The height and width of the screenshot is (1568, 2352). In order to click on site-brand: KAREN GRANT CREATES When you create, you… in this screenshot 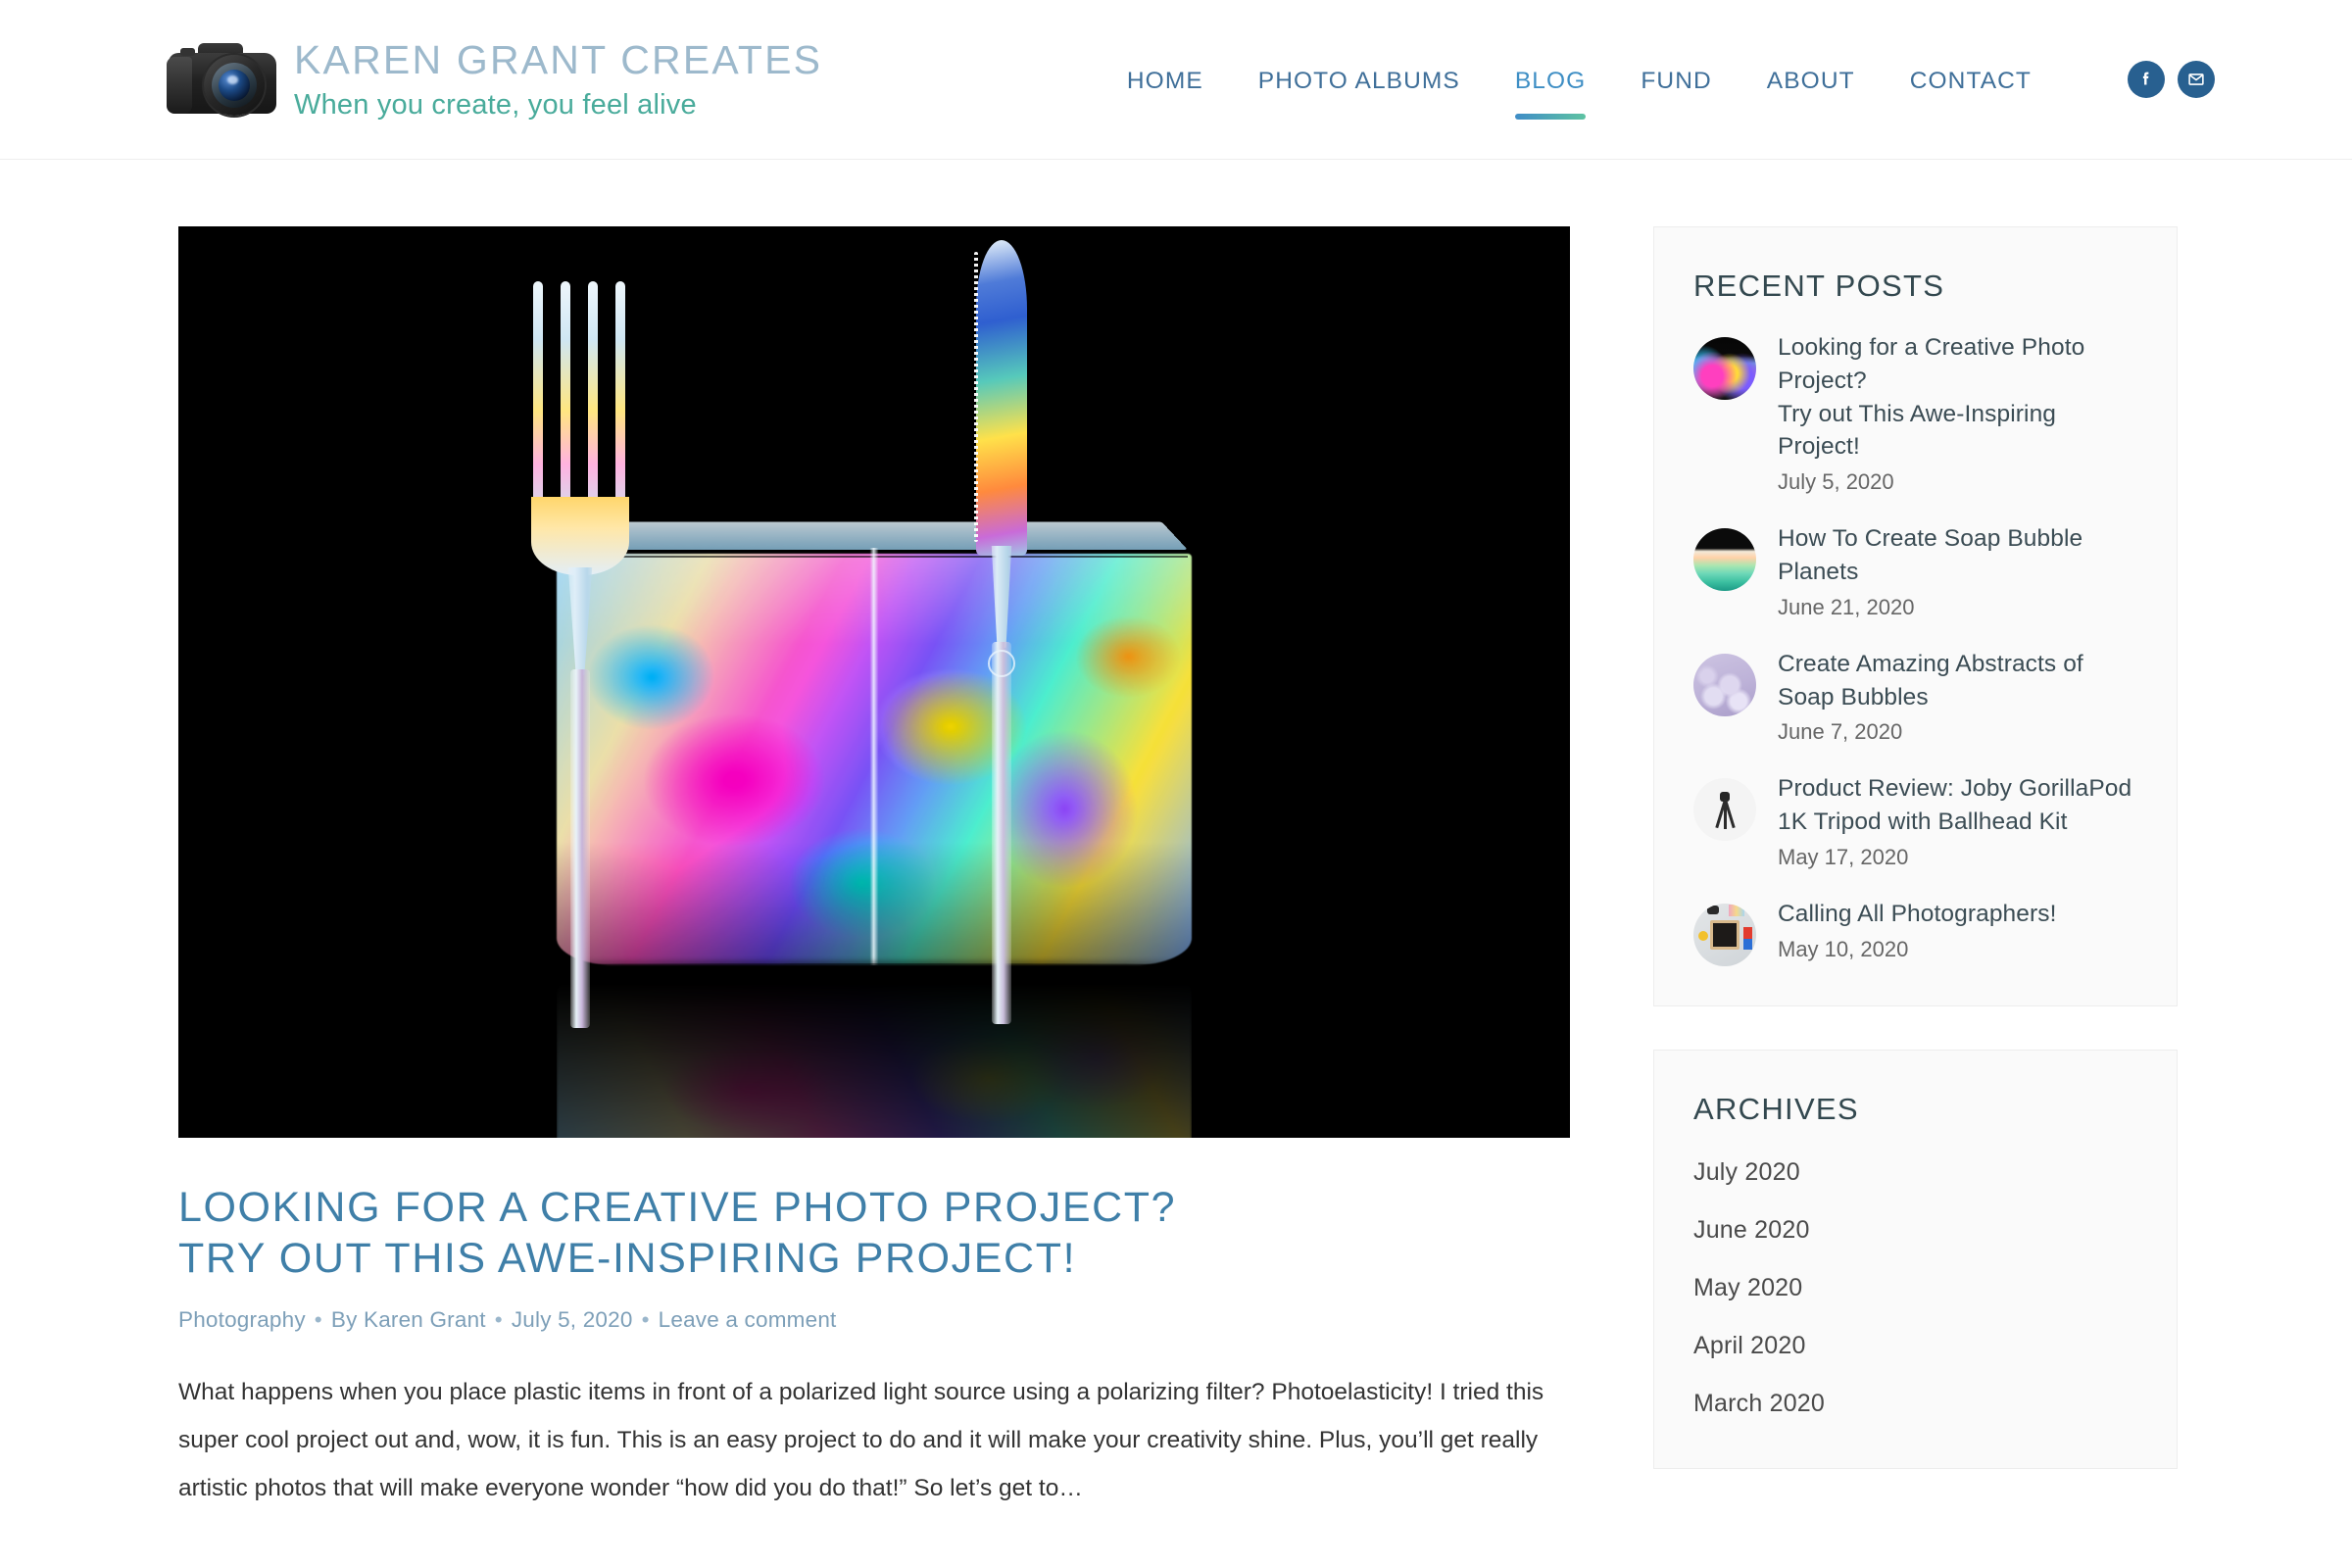, I will do `click(493, 79)`.